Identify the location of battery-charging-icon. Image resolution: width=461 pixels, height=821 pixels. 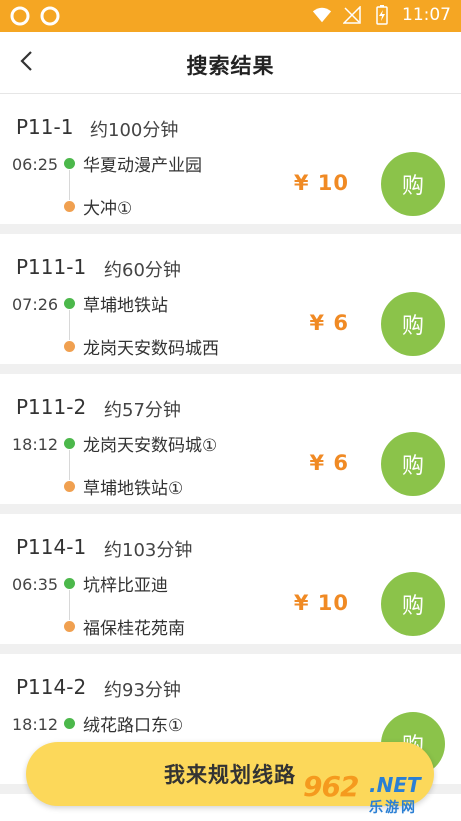
(382, 15).